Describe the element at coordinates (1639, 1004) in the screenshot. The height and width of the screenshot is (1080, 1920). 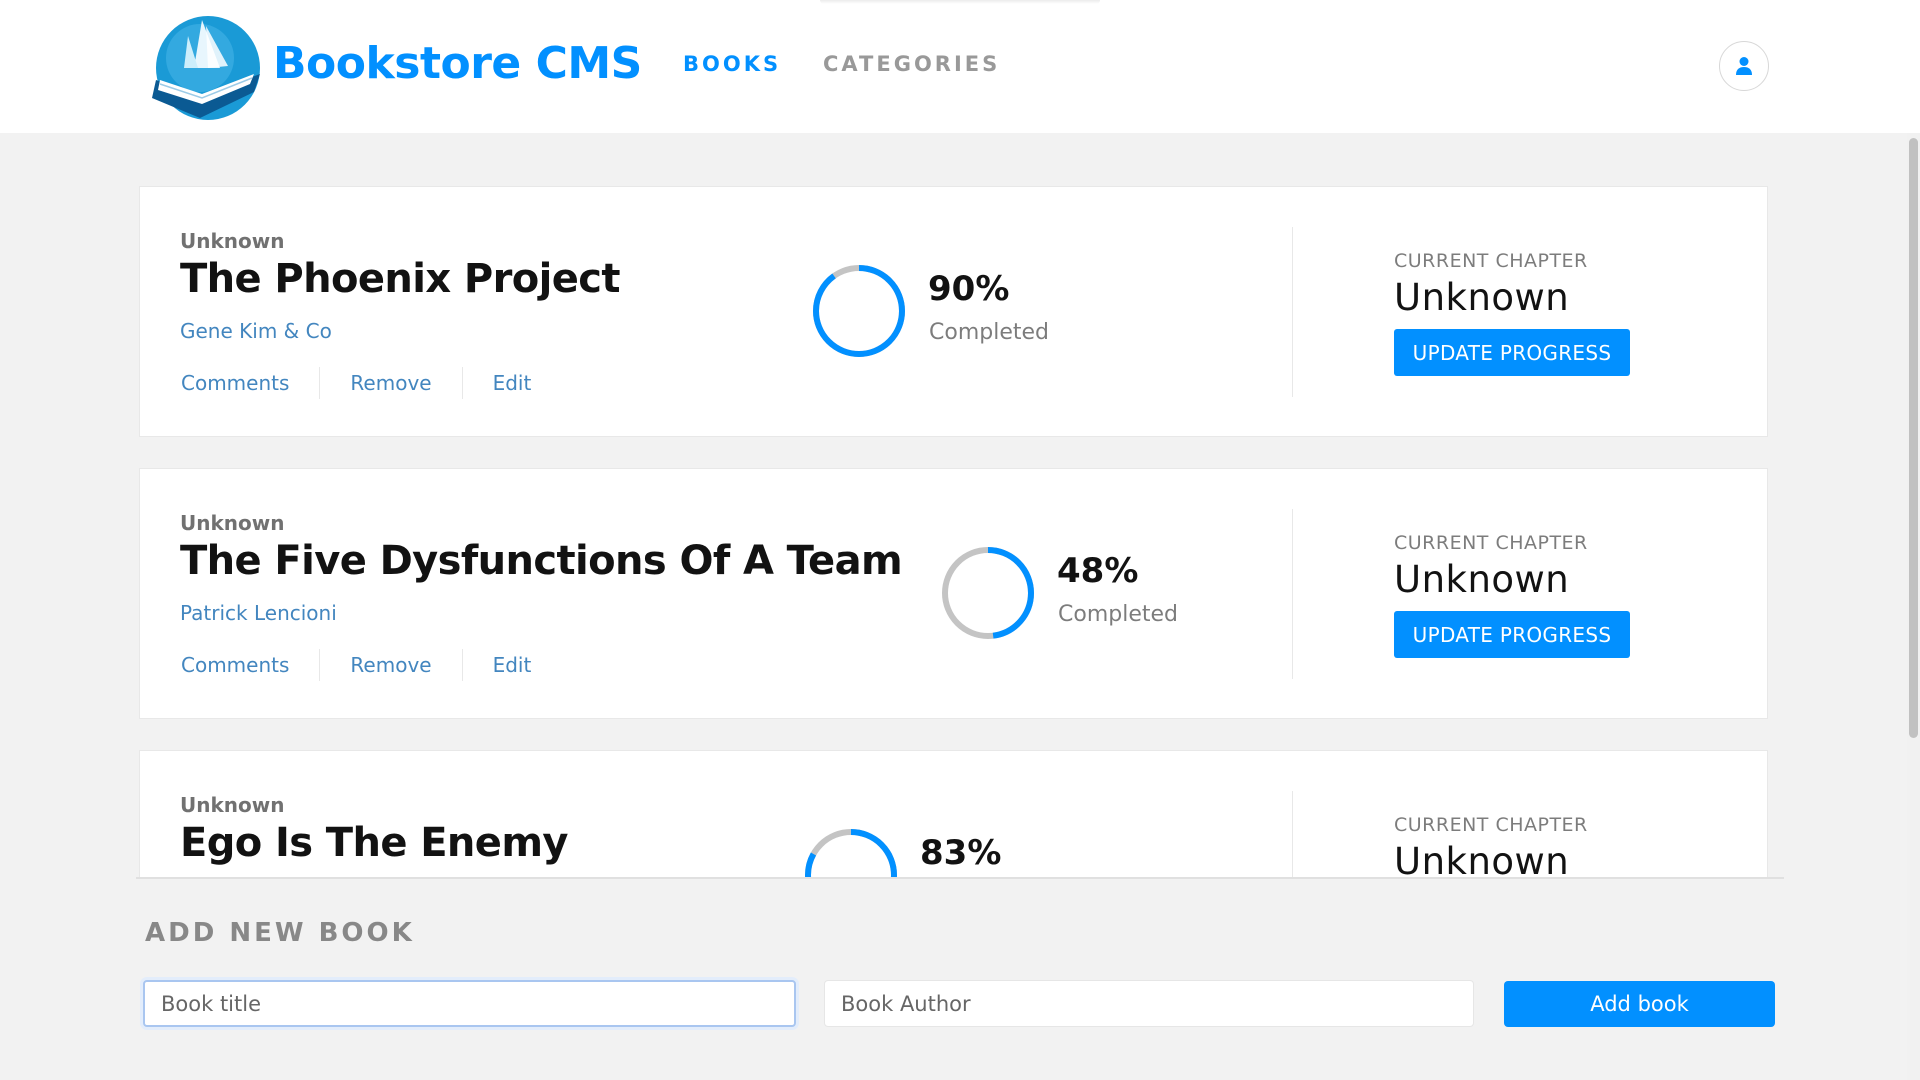
I see `add-book-button: Add book` at that location.